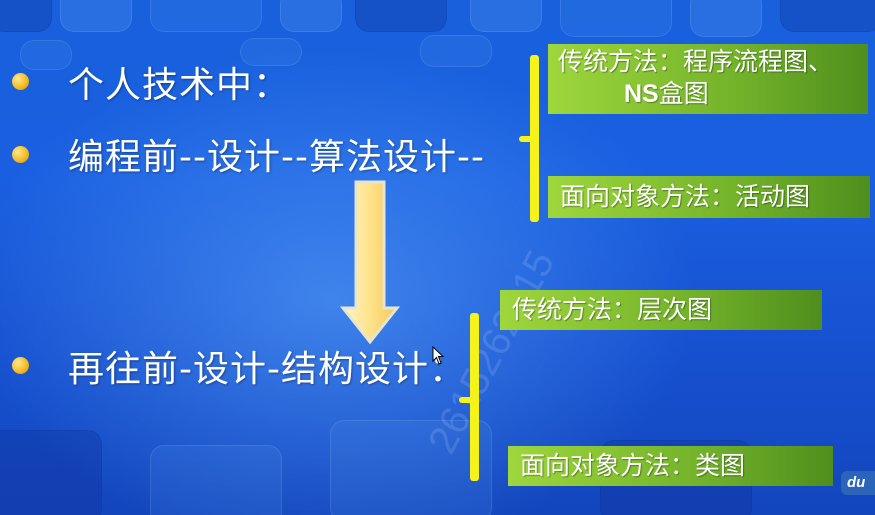  Describe the element at coordinates (696, 61) in the screenshot. I see `box-traditional-flowchart-line1: 传统方法：程序流程图、` at that location.